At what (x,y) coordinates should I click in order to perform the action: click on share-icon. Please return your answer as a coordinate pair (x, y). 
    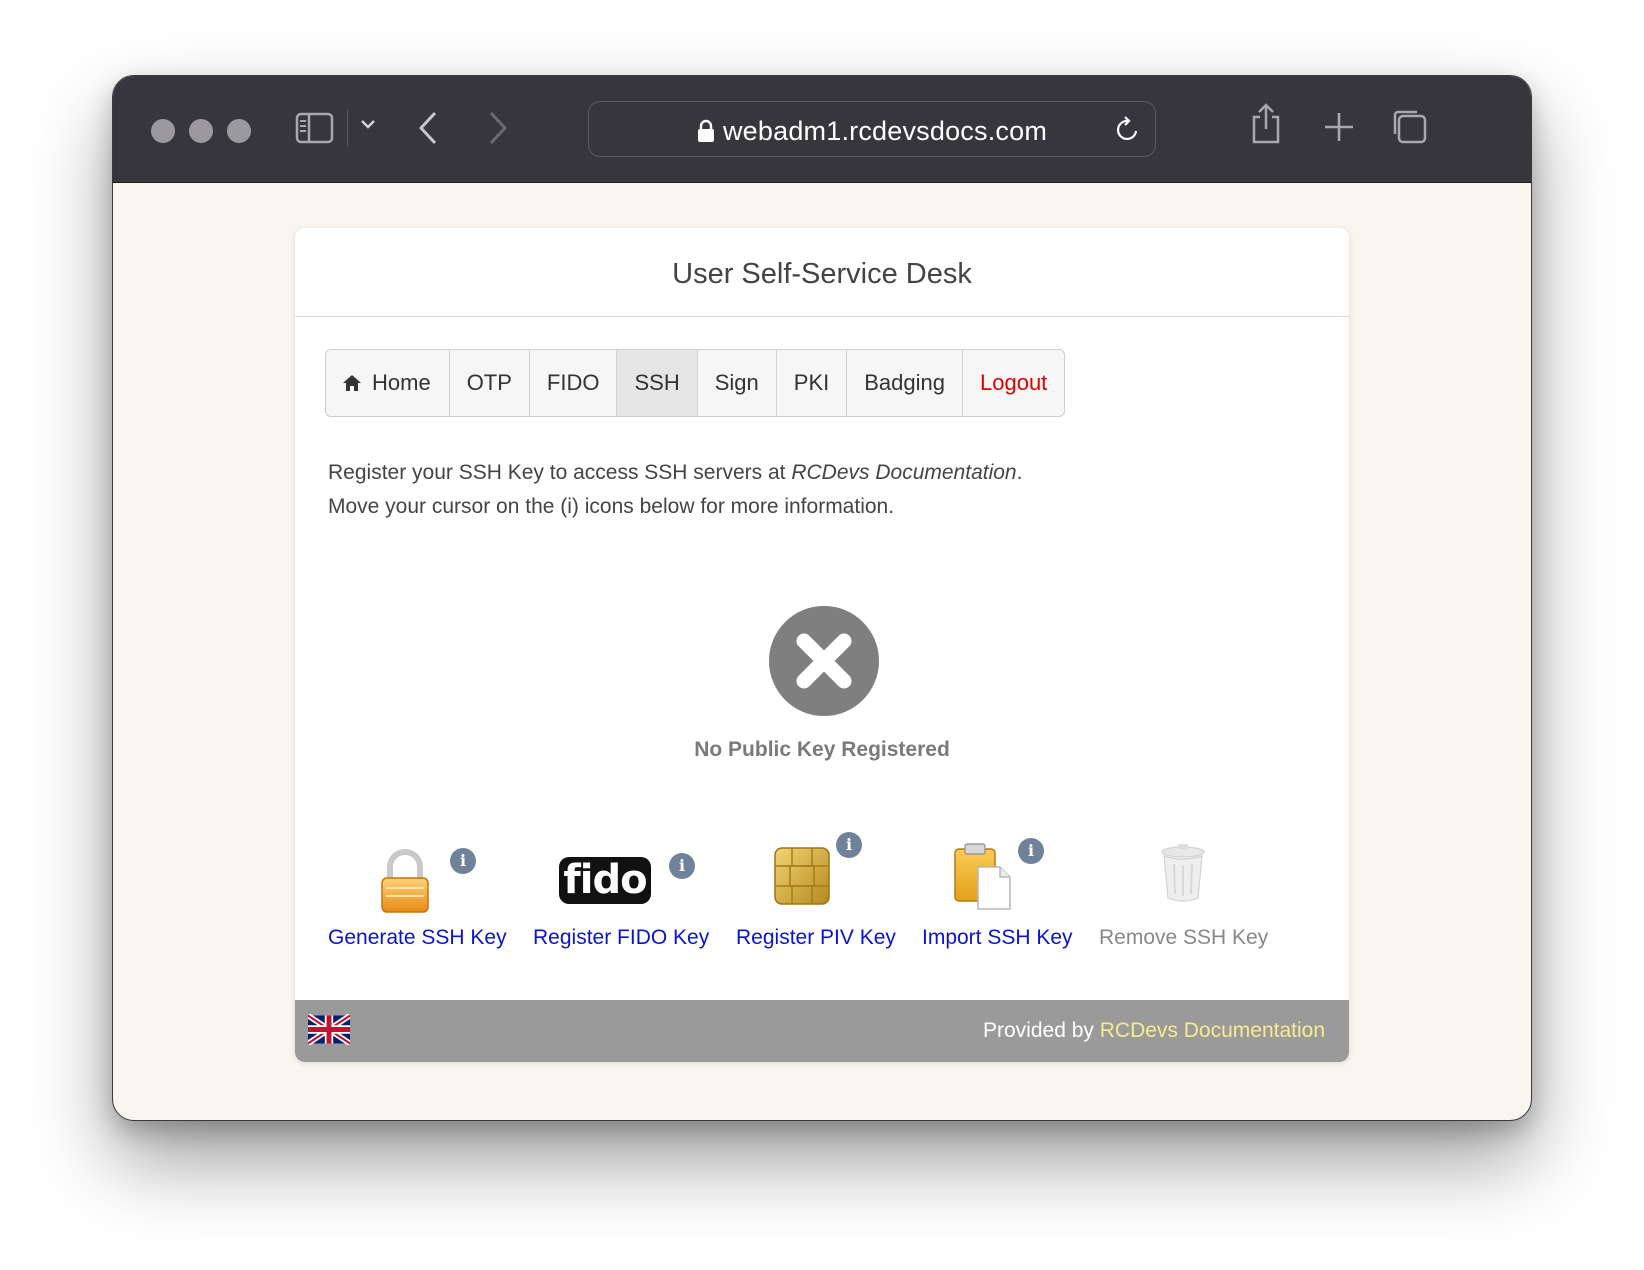
    Looking at the image, I should click on (1266, 124).